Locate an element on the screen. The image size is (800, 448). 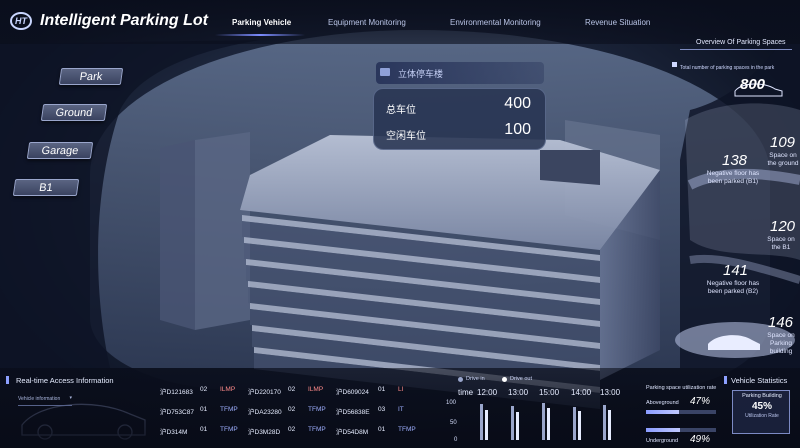
legend-drive-in-swatch is located at coordinates (460, 379).